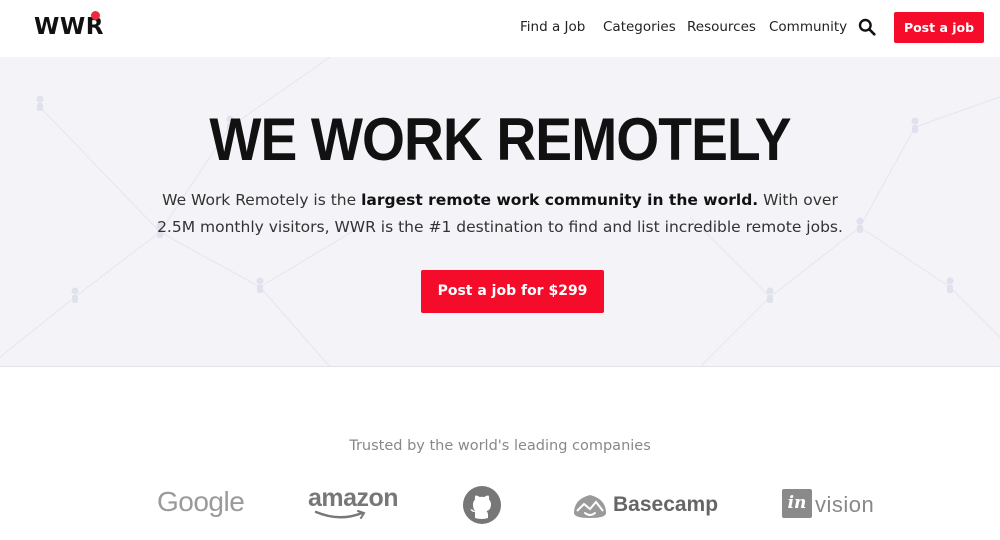  What do you see at coordinates (721, 27) in the screenshot?
I see `nav-resources: Resources` at bounding box center [721, 27].